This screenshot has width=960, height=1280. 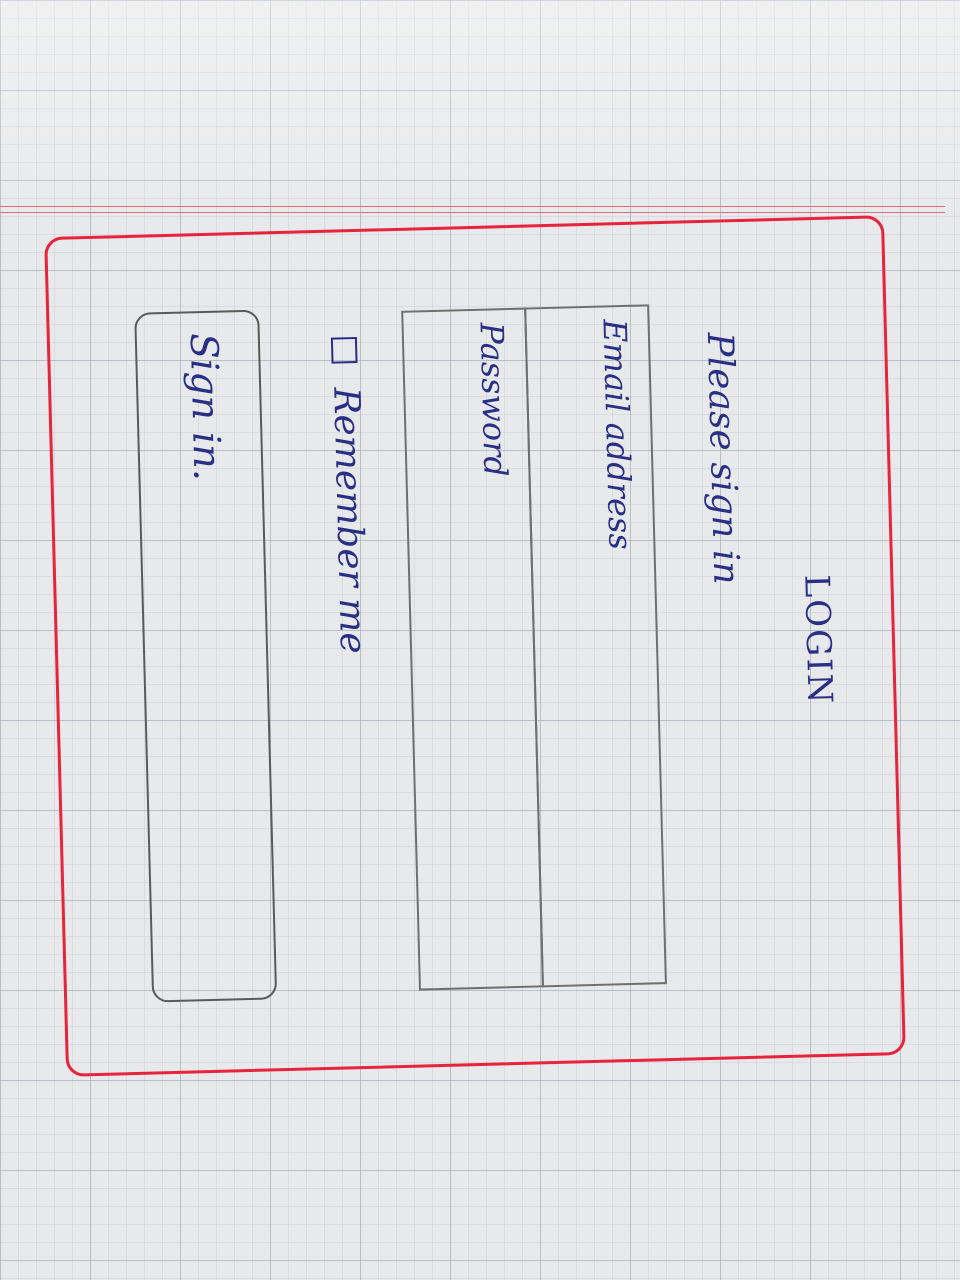 What do you see at coordinates (617, 434) in the screenshot?
I see `email-placeholder: Email address` at bounding box center [617, 434].